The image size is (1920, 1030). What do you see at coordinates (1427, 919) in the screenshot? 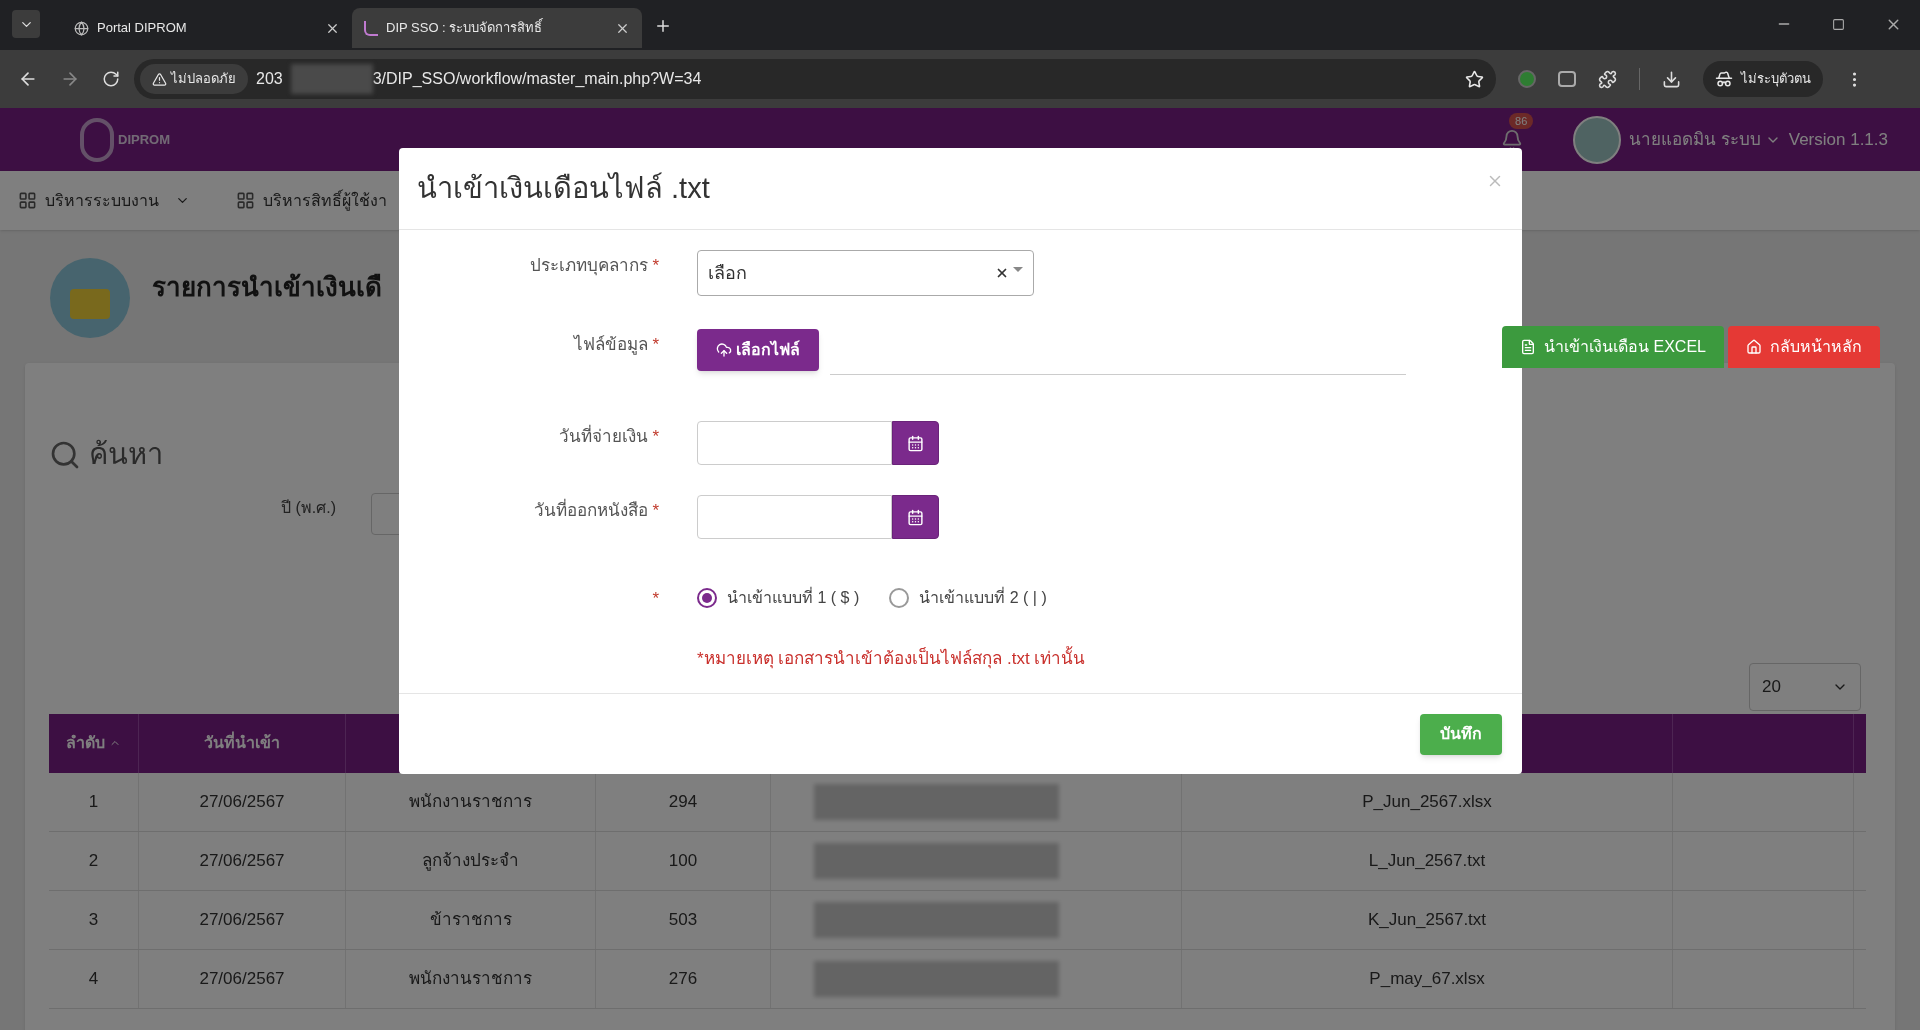
I see `table-cell-text: K_Jun_2567.txt` at bounding box center [1427, 919].